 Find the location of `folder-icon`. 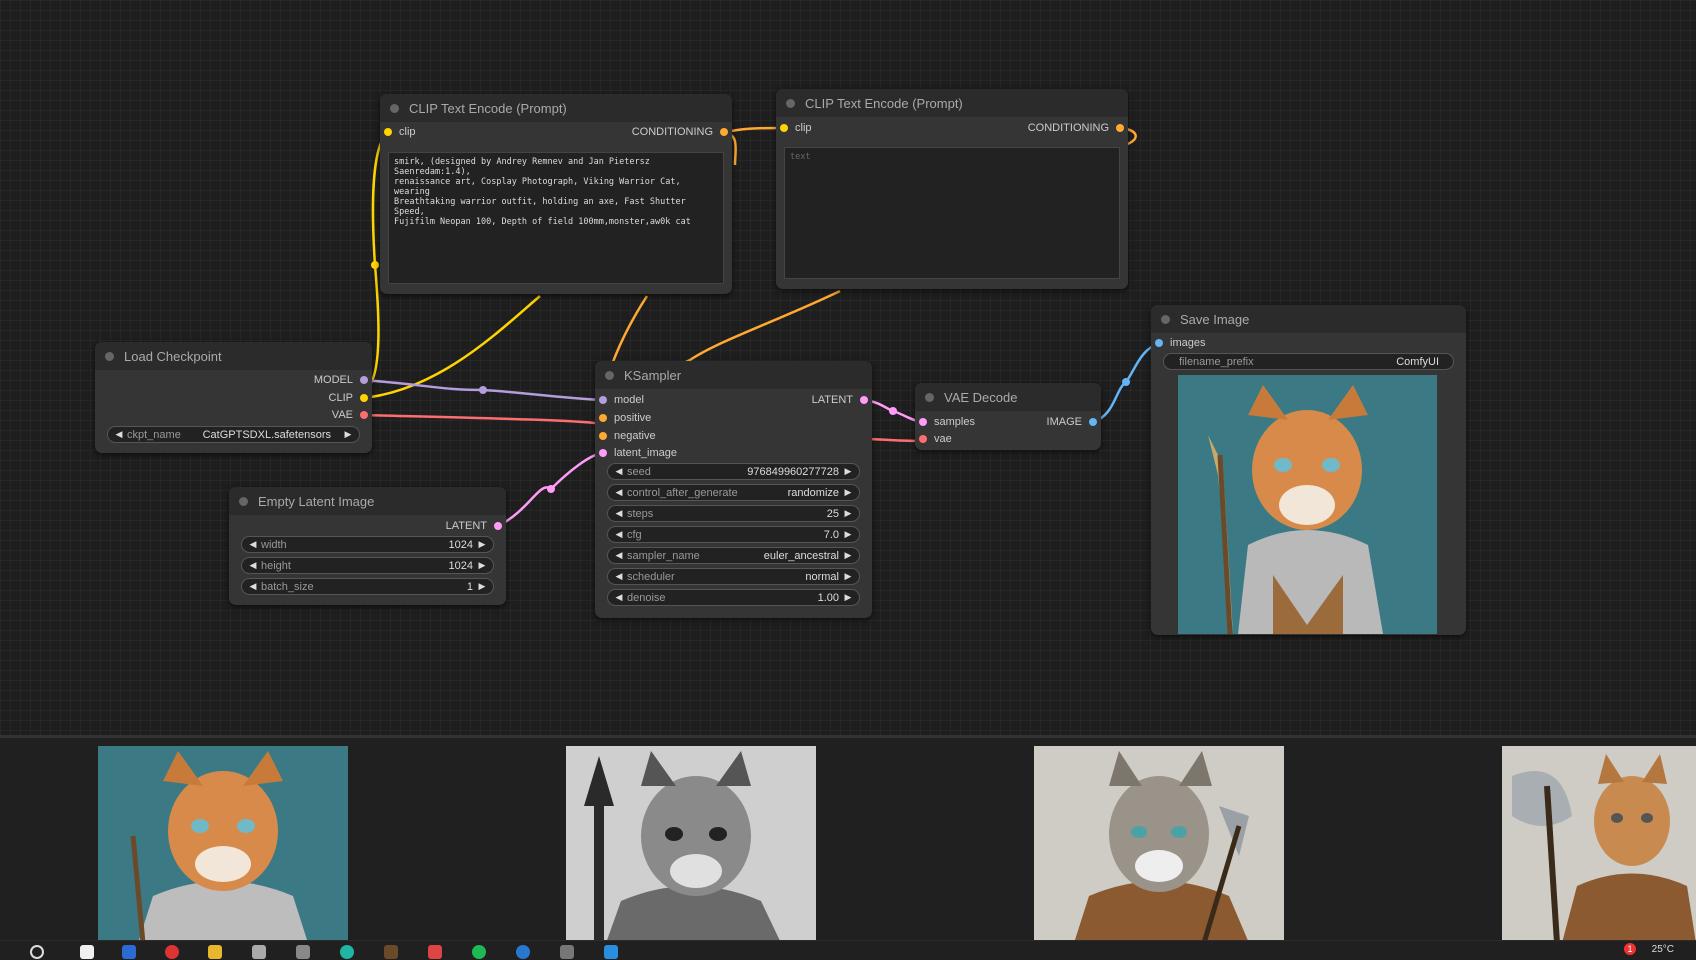

folder-icon is located at coordinates (215, 952).